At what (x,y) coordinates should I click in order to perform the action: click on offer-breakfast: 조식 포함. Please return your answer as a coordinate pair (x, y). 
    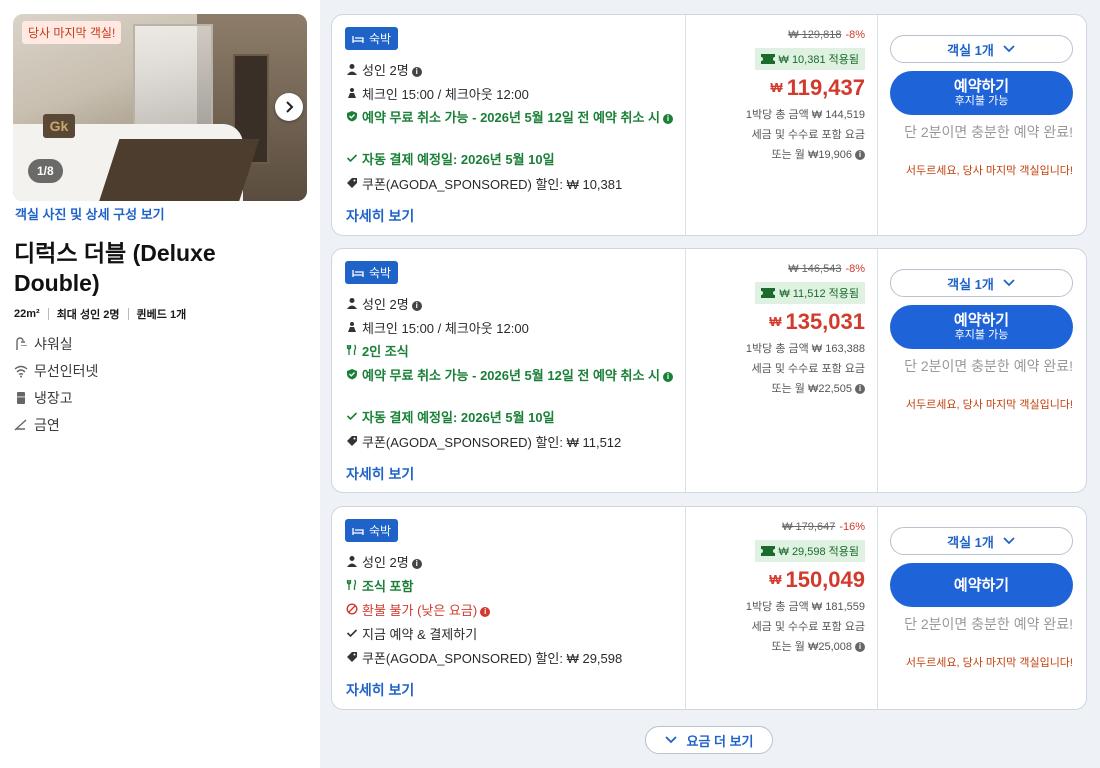
    Looking at the image, I should click on (510, 586).